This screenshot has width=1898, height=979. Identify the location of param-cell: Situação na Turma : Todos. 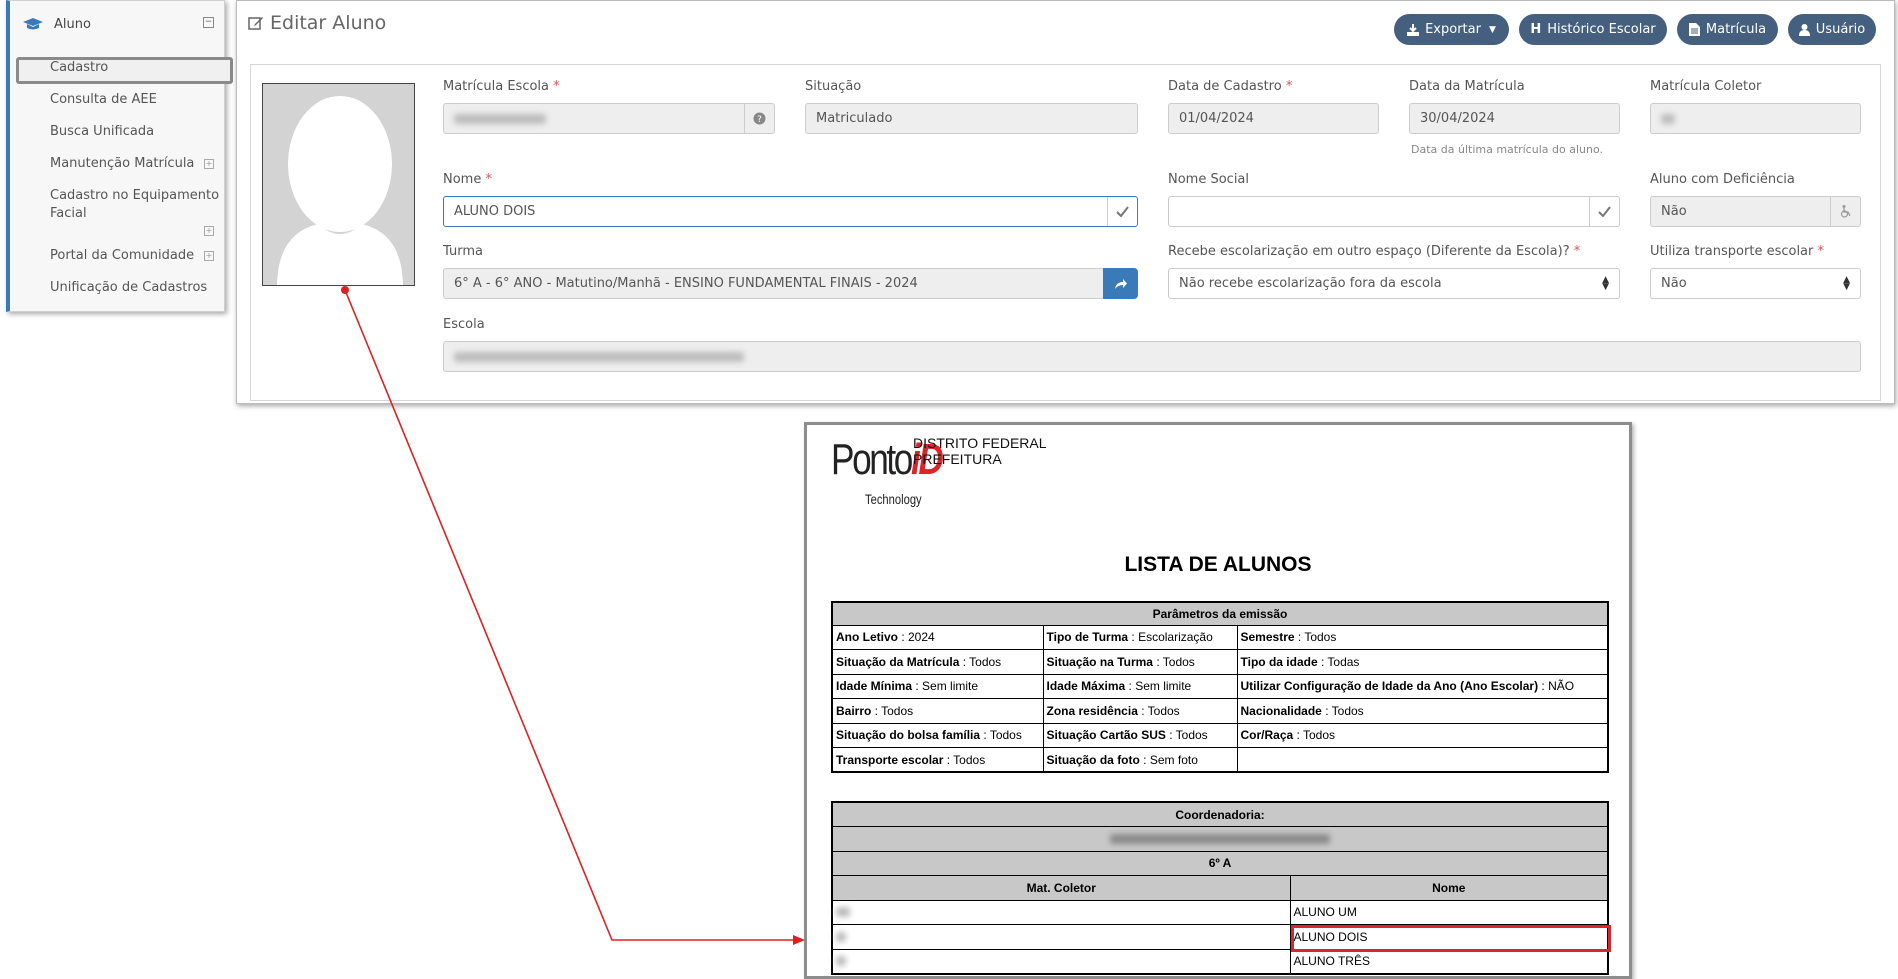
(1140, 662).